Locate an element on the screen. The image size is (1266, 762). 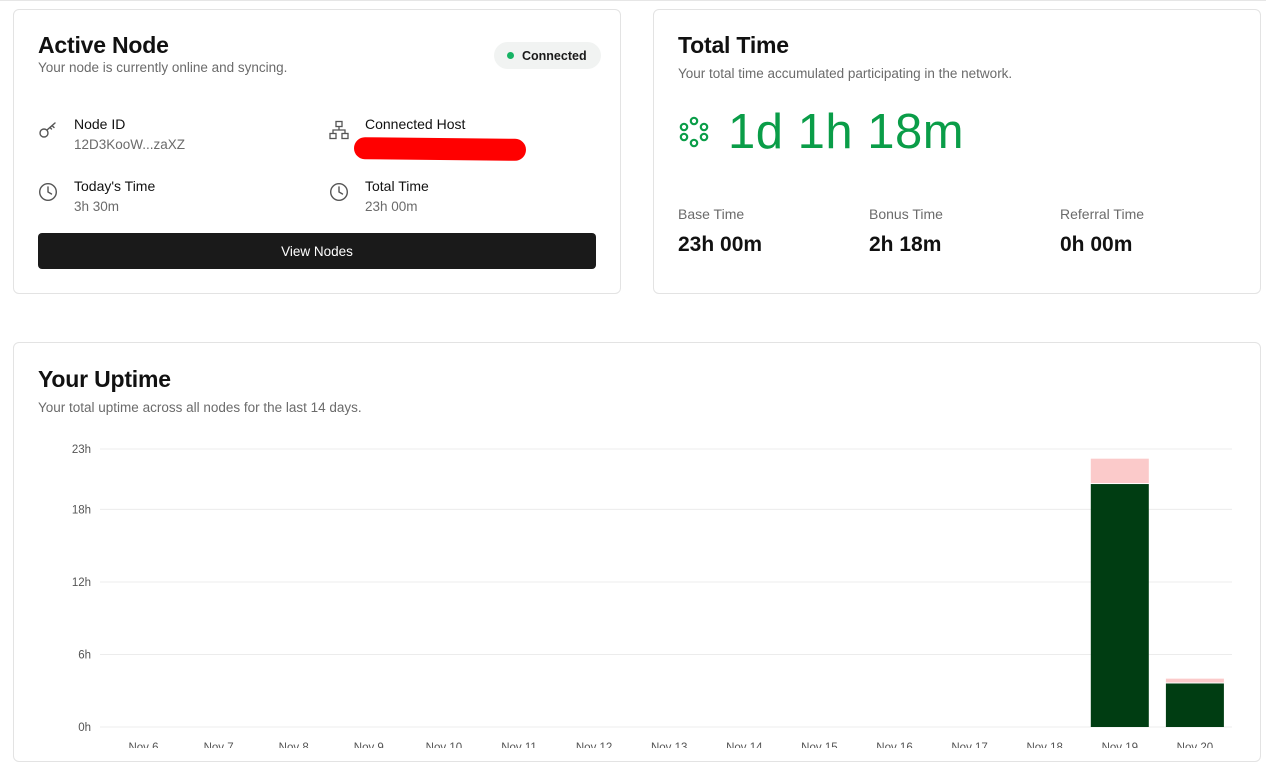
x-tick-label: Nov 14 is located at coordinates (744, 745).